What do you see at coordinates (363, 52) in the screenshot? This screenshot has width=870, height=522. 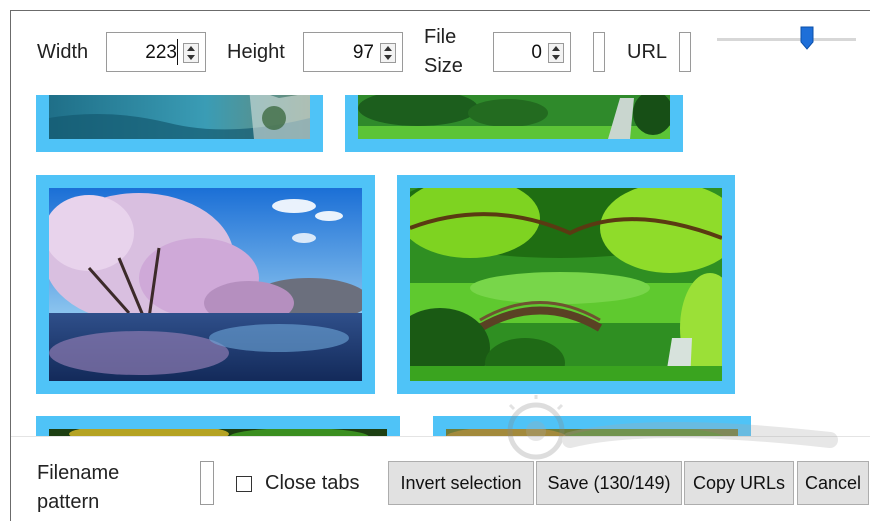 I see `height-value: 97` at bounding box center [363, 52].